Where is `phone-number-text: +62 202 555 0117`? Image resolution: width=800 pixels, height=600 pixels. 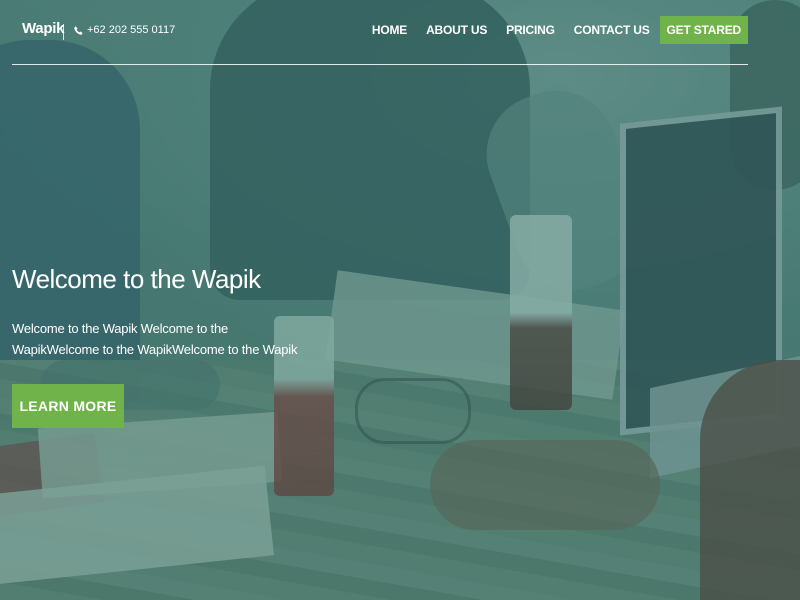 phone-number-text: +62 202 555 0117 is located at coordinates (131, 30).